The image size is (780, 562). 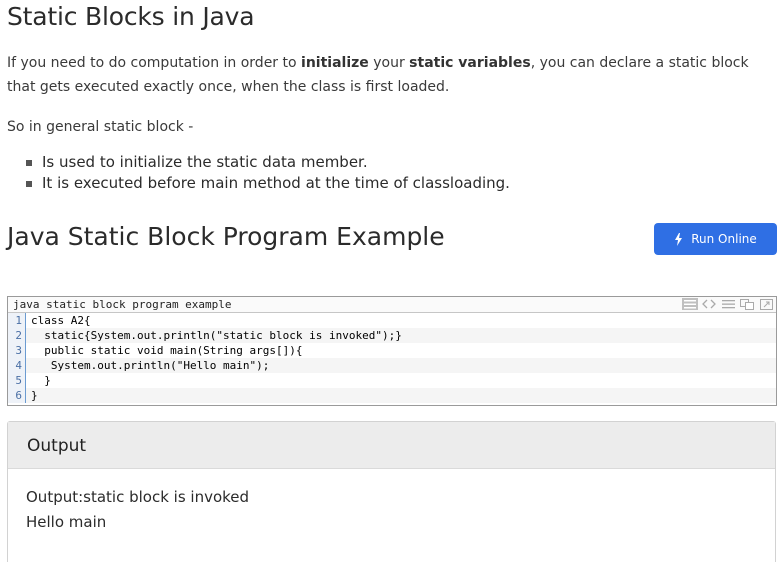 I want to click on intro-text: your, so click(x=389, y=63).